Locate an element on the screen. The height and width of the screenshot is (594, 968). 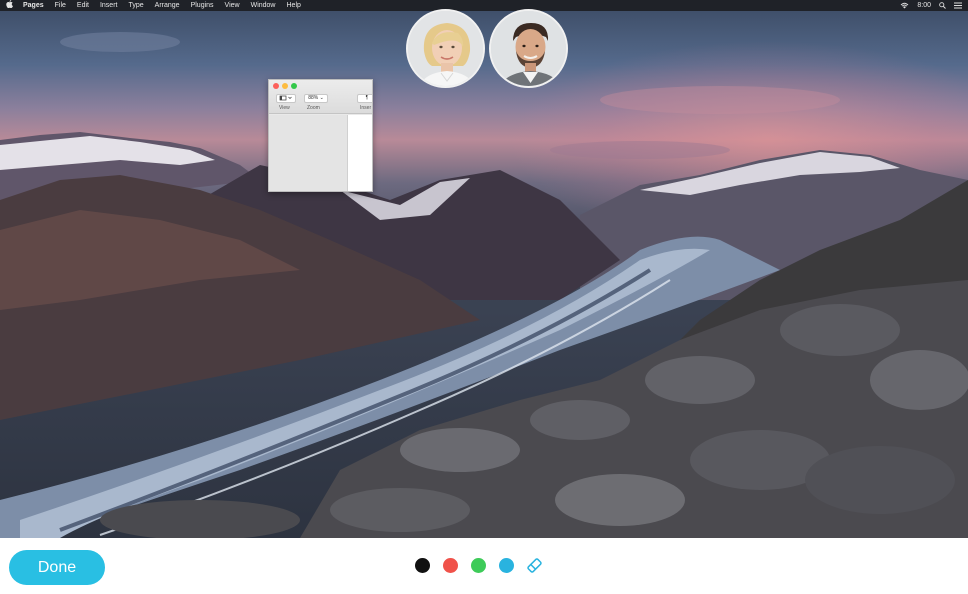
pages-window: 88% ⌄ ¶ View Zoom Inser is located at coordinates (320, 135).